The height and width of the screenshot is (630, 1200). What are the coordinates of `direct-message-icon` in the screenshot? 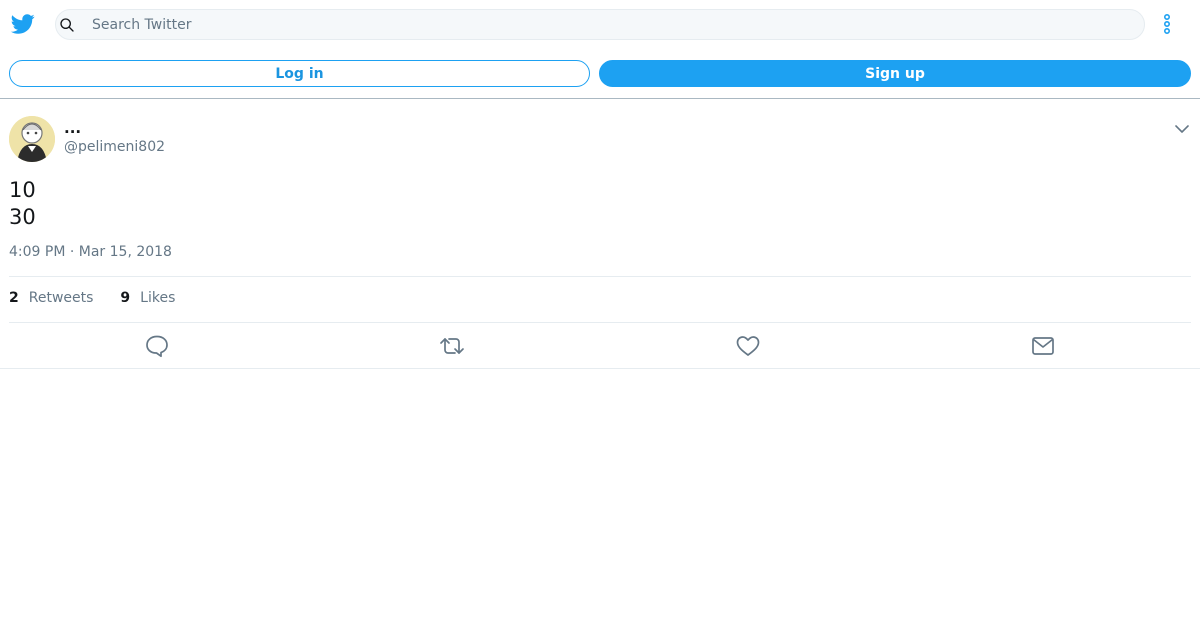 It's located at (1043, 346).